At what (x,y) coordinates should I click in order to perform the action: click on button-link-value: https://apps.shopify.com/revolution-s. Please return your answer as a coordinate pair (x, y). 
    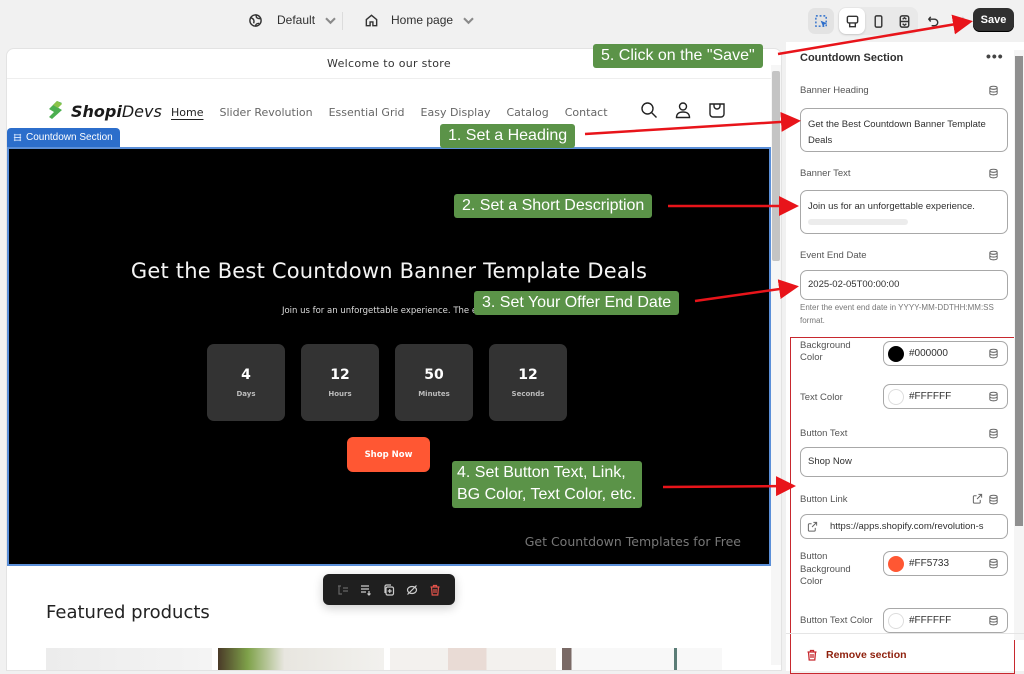
    Looking at the image, I should click on (907, 526).